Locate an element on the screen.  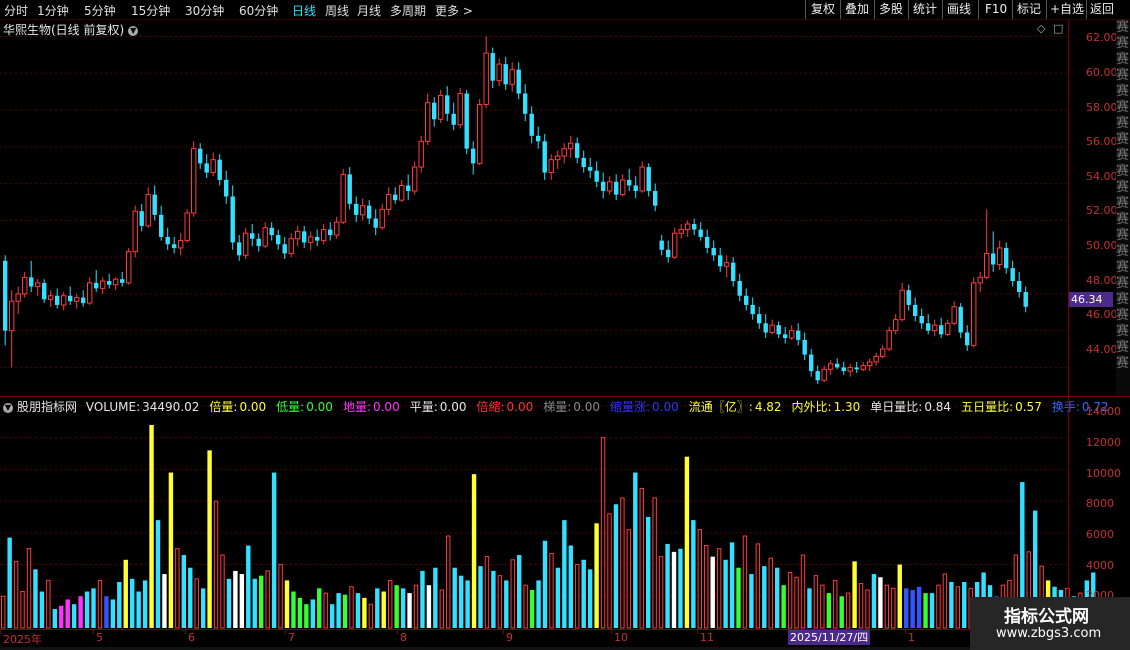
indicator-item-label: 缩量涨: is located at coordinates (630, 407).